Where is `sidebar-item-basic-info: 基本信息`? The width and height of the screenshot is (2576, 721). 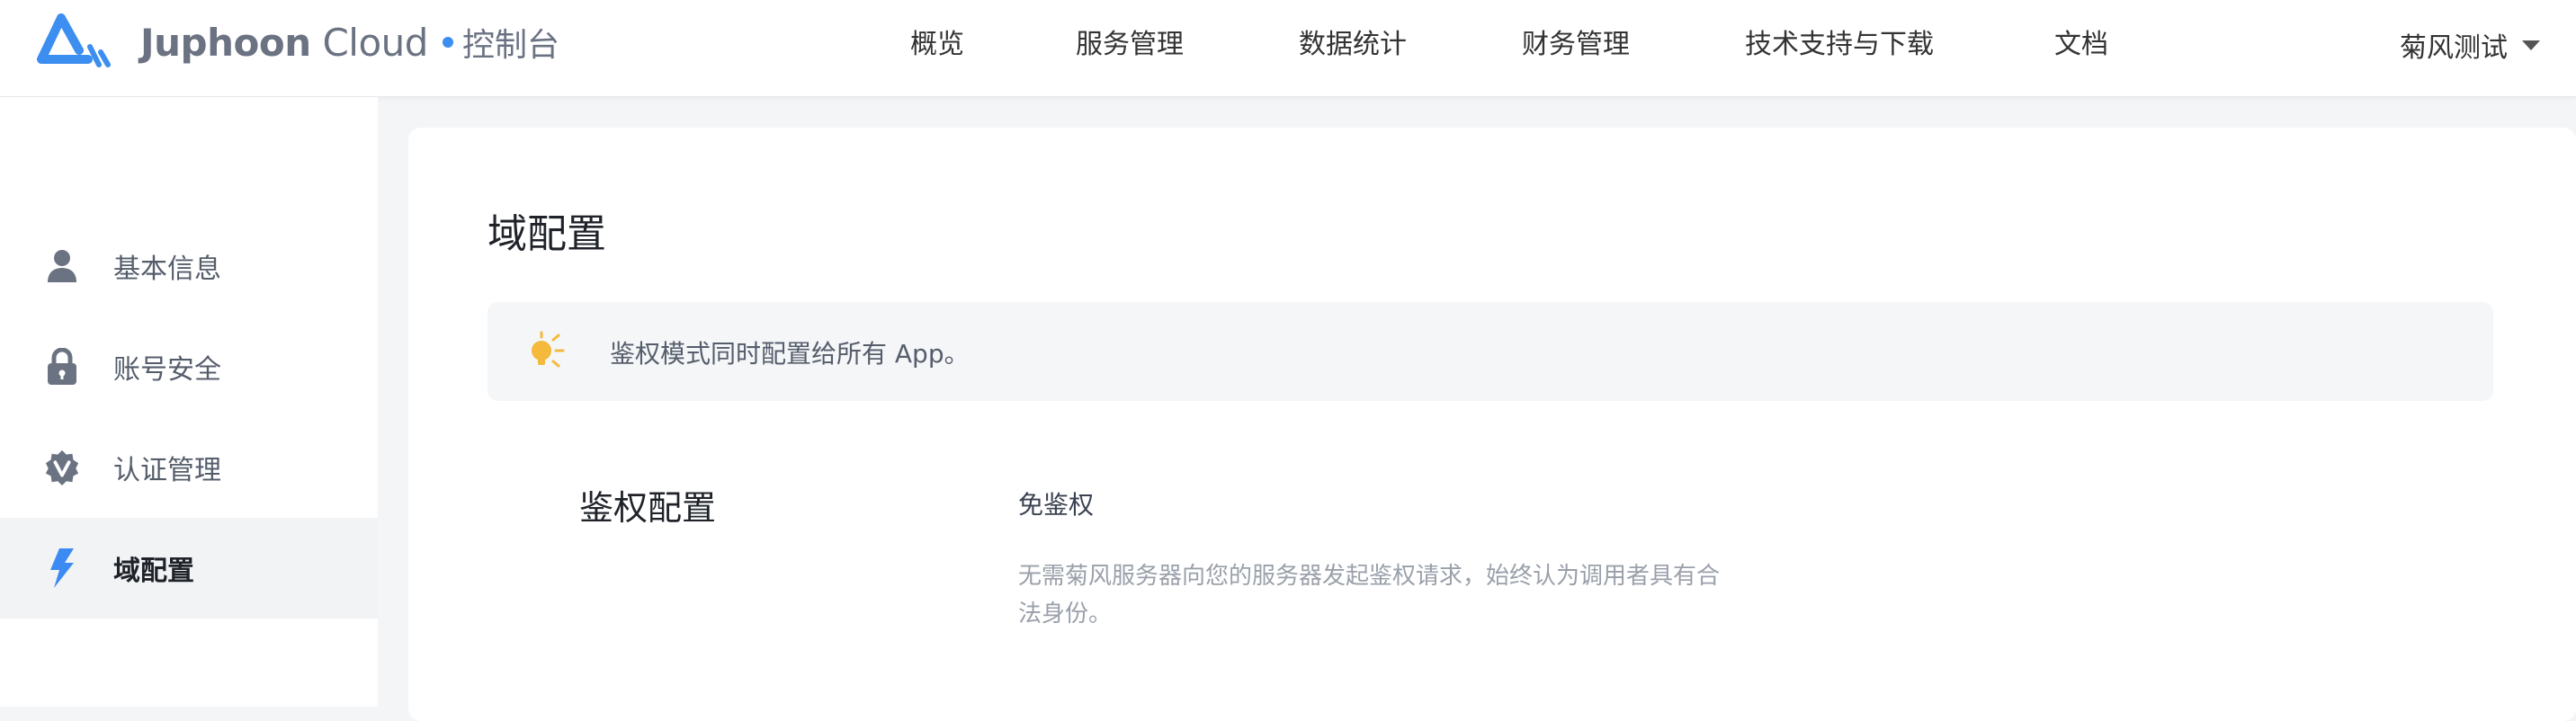
sidebar-item-basic-info: 基本信息 is located at coordinates (189, 266).